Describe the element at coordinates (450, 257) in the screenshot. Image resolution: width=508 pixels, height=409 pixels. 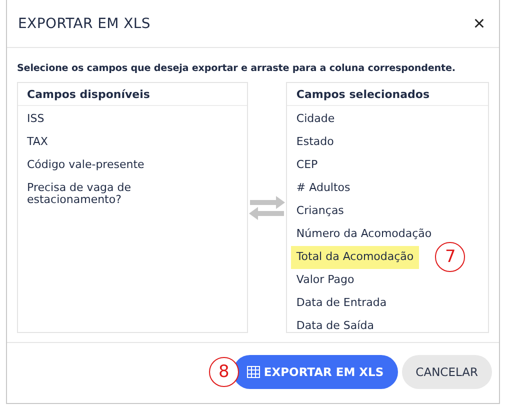
I see `callout-number: 7` at that location.